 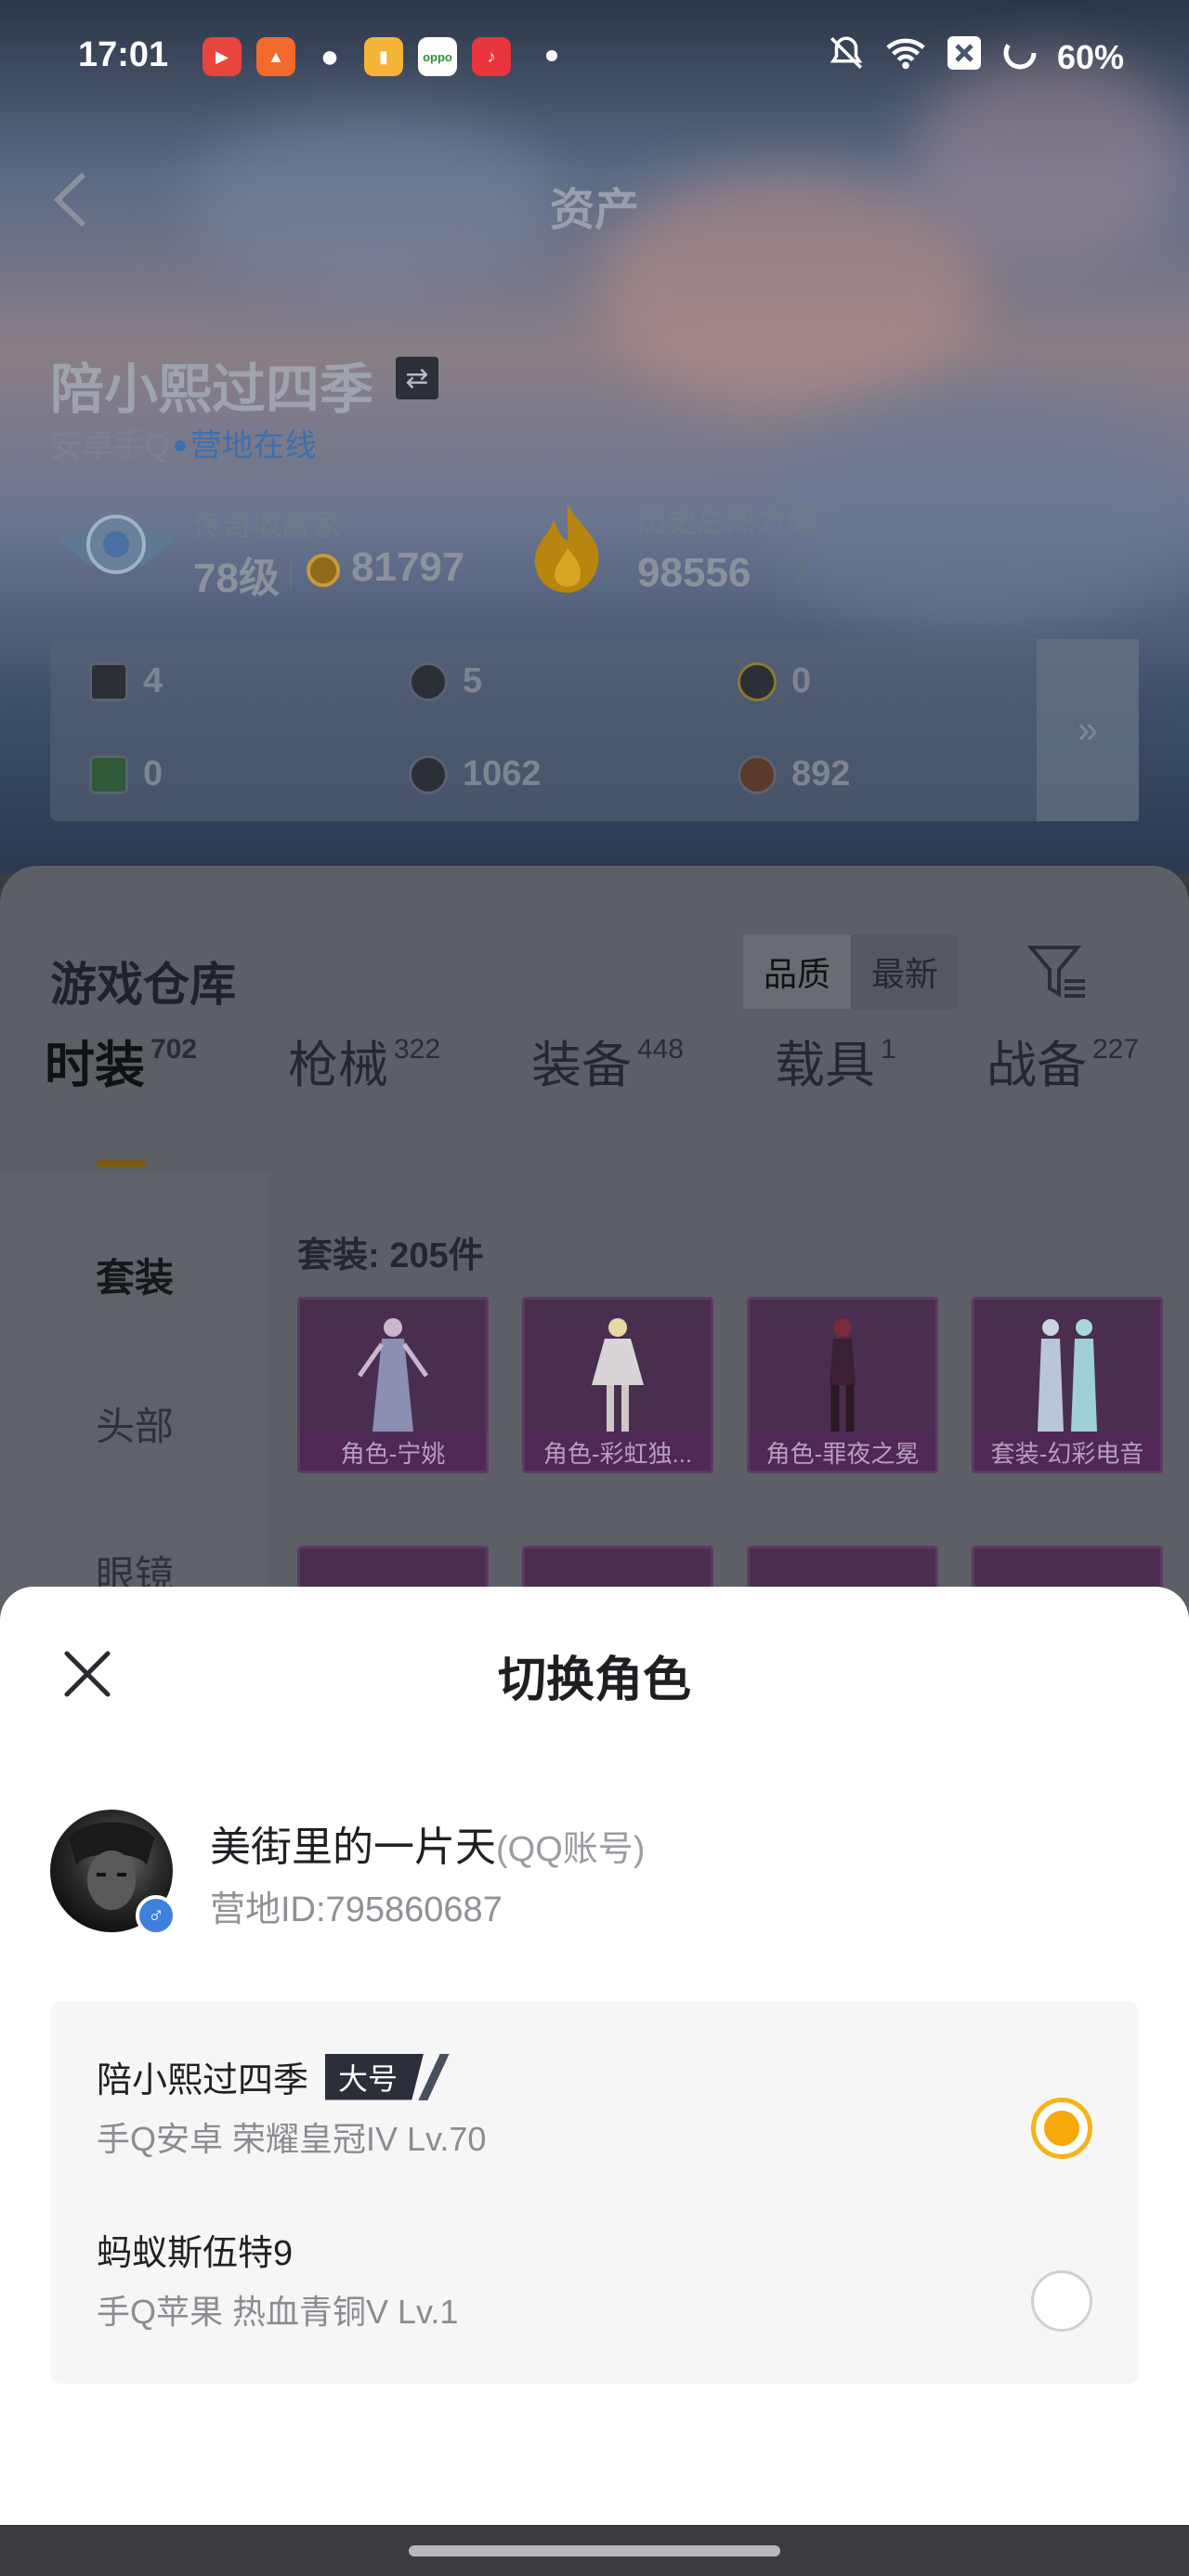 I want to click on warehouse-title: 游戏仓库, so click(x=143, y=985).